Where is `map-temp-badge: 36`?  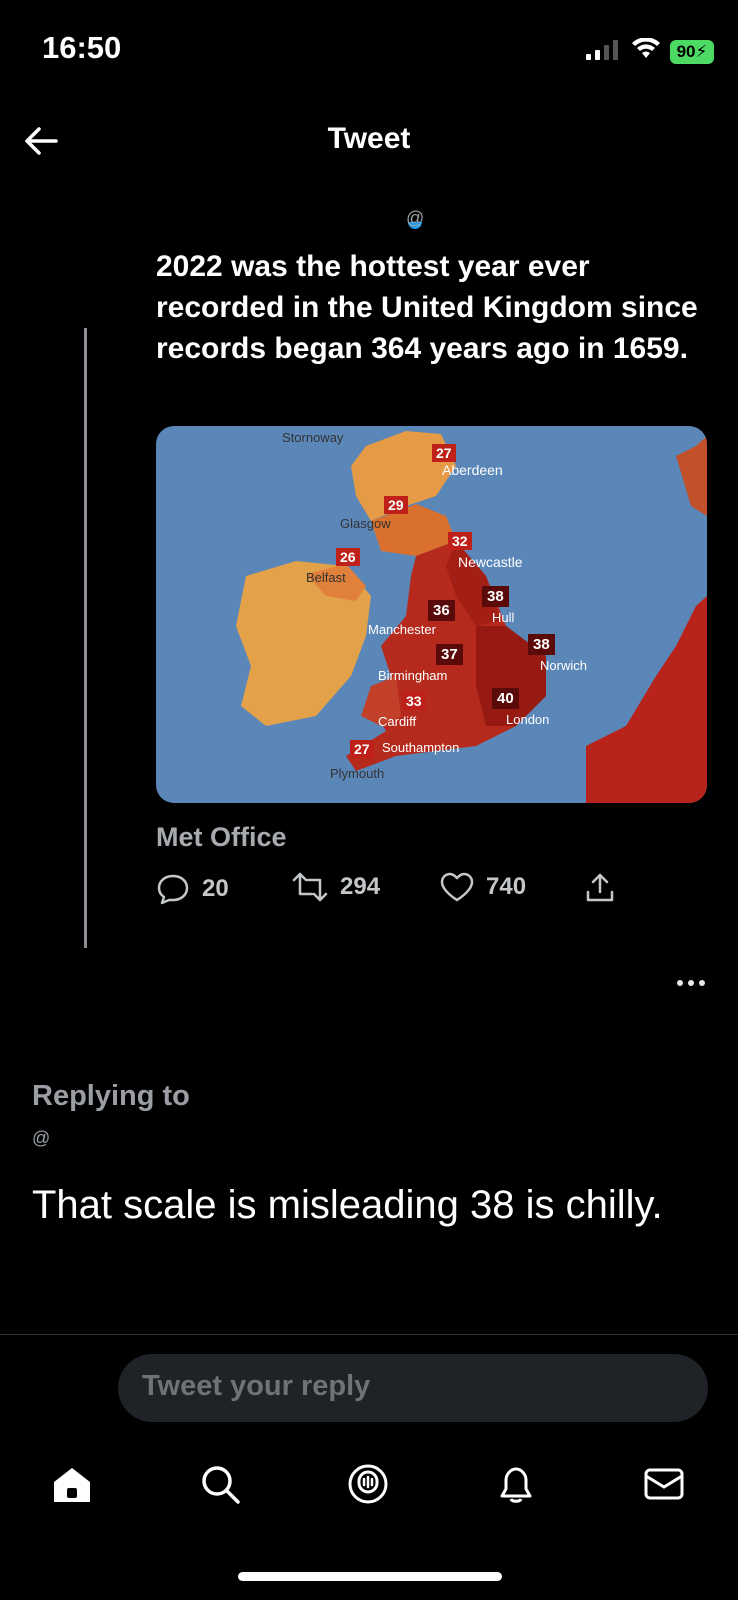 map-temp-badge: 36 is located at coordinates (441, 610).